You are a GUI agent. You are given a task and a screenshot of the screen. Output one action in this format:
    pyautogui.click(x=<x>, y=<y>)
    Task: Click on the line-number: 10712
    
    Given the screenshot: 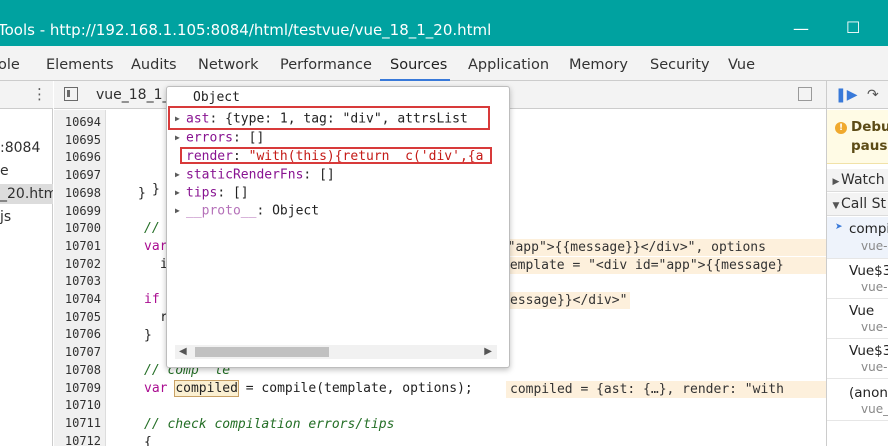 What is the action you would take?
    pyautogui.click(x=79, y=439)
    